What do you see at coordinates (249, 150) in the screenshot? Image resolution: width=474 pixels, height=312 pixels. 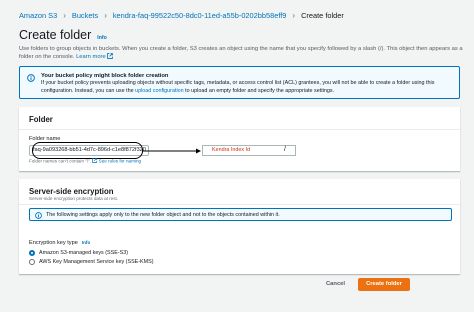 I see `kendra-index-annotation: Kendra Index Id` at bounding box center [249, 150].